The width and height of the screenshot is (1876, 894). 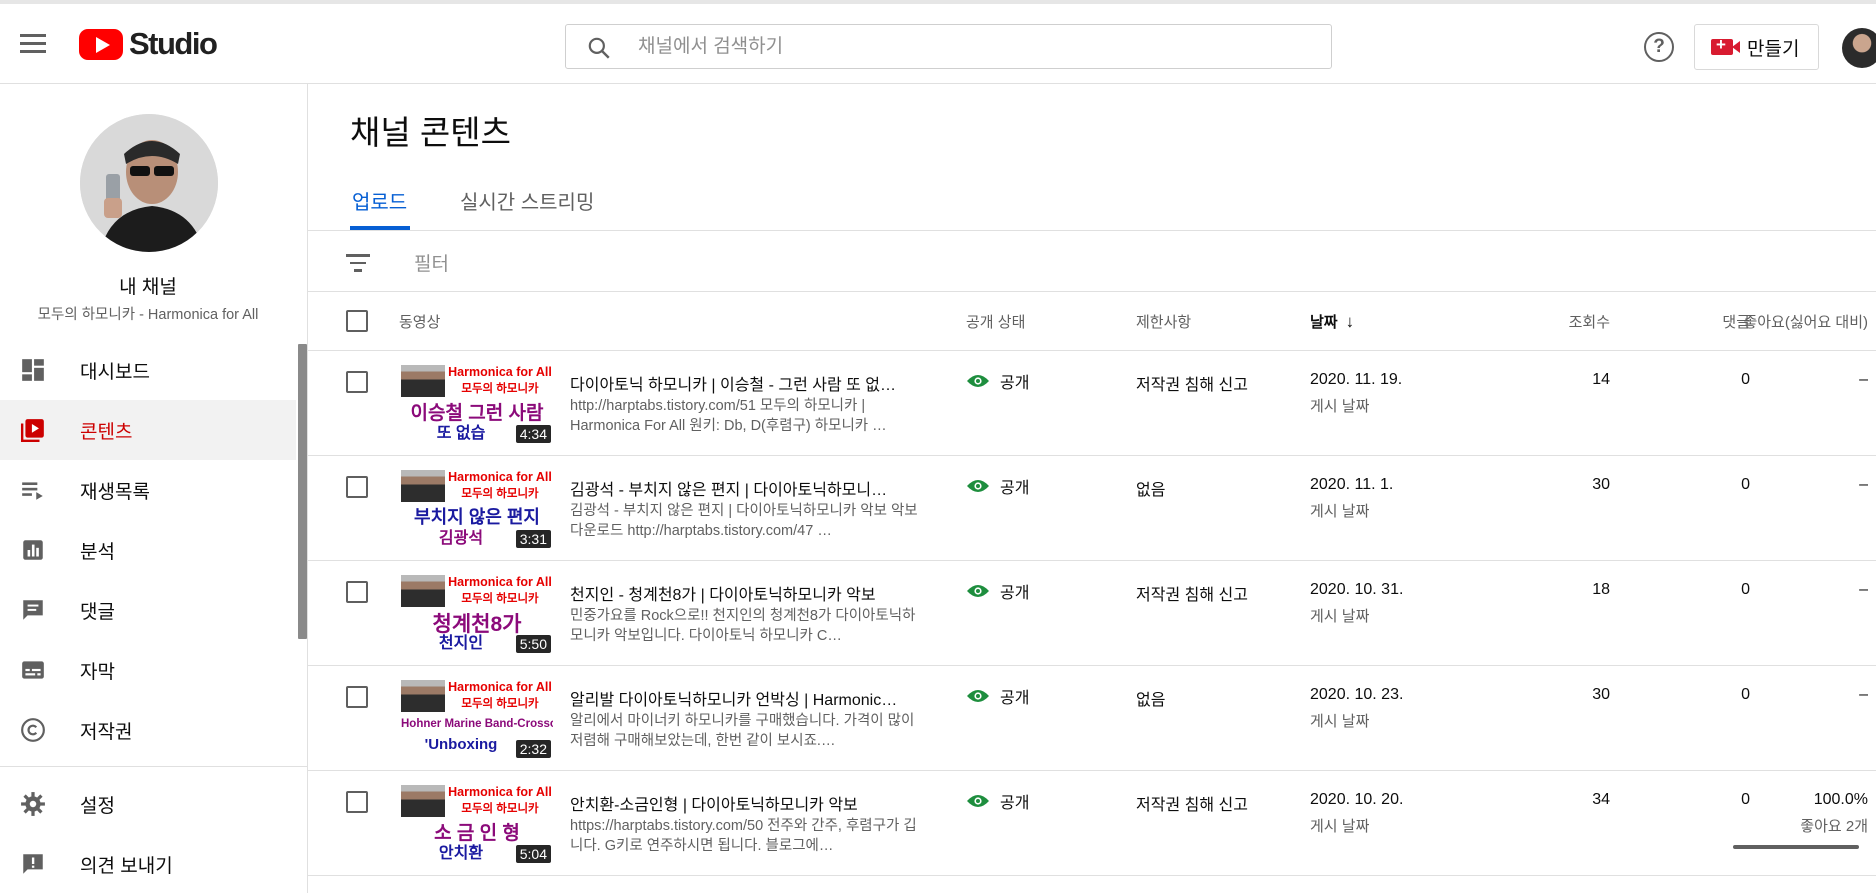 I want to click on publish-date: 2020. 10. 20., so click(x=1357, y=799).